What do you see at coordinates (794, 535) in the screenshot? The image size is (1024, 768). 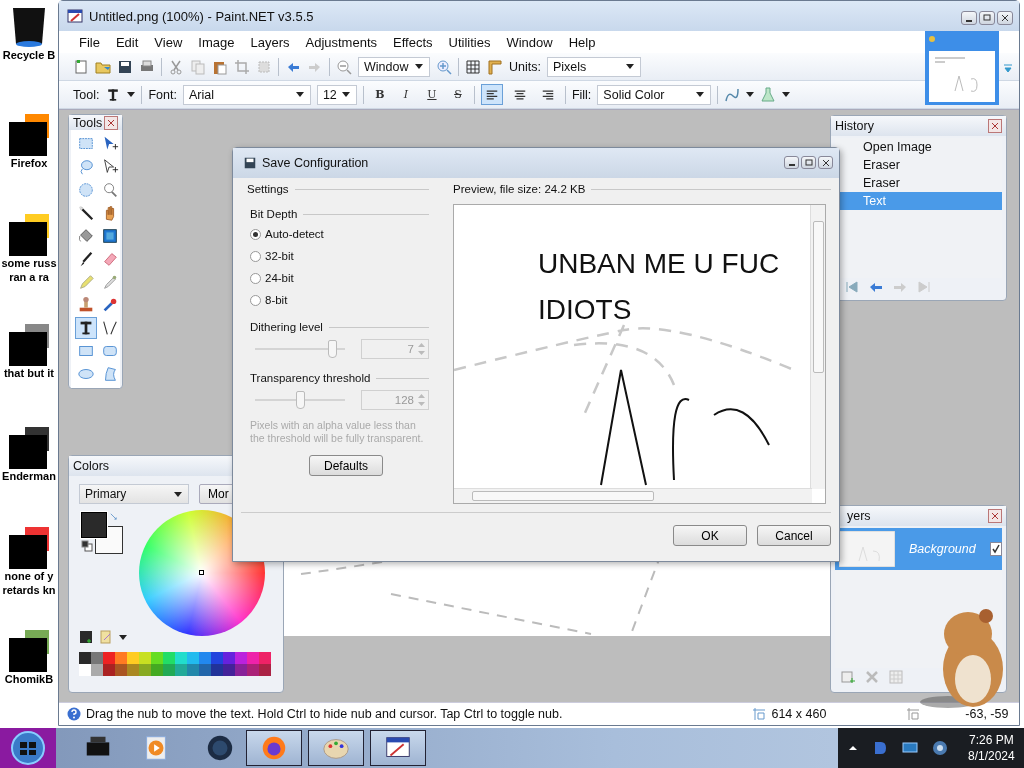 I see `cancel-button: Cancel` at bounding box center [794, 535].